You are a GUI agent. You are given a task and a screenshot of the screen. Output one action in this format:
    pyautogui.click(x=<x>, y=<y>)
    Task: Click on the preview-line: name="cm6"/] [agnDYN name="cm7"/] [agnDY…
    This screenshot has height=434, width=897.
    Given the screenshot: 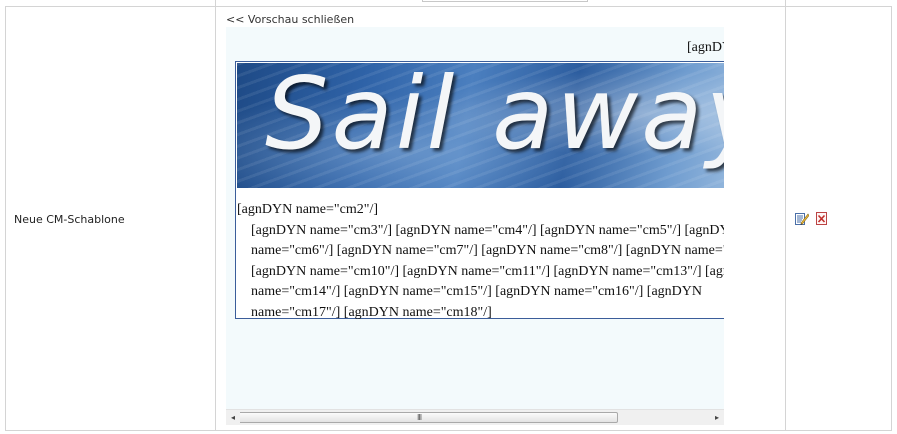 What is the action you would take?
    pyautogui.click(x=487, y=250)
    